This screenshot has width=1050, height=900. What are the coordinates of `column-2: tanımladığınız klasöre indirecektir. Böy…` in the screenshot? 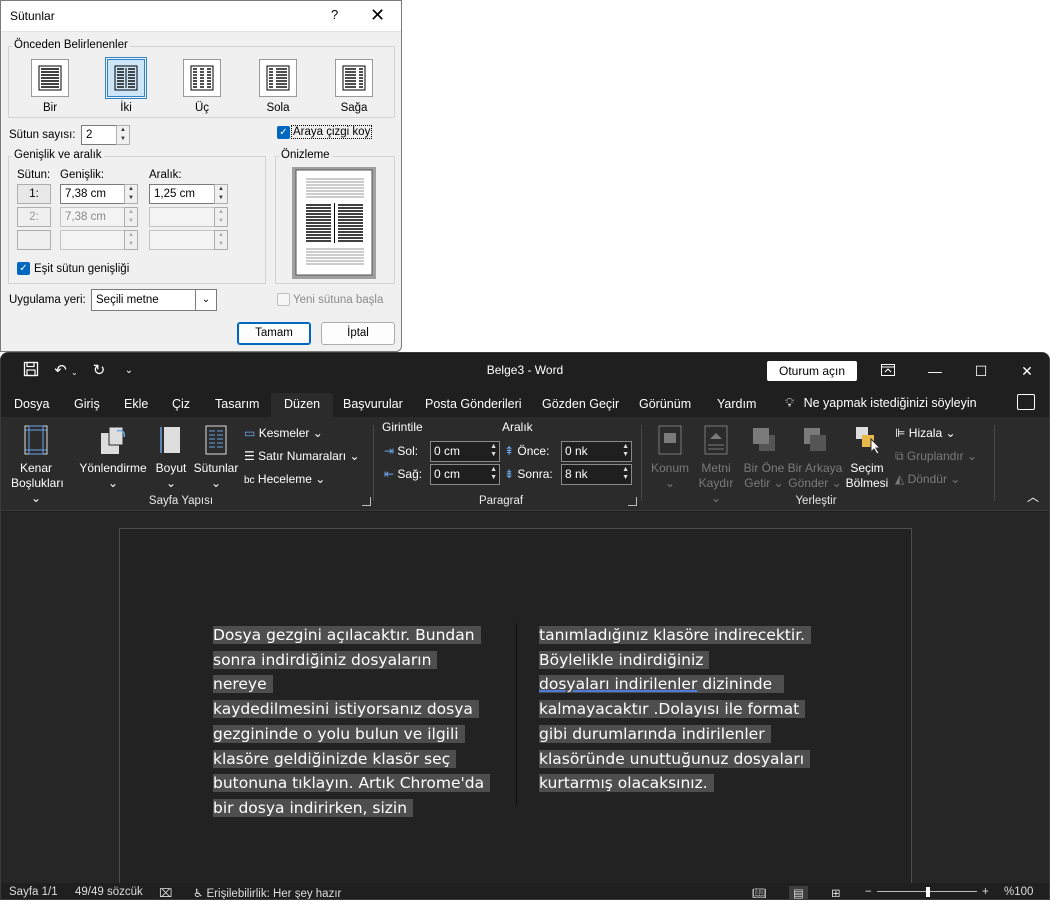 It's located at (679, 709).